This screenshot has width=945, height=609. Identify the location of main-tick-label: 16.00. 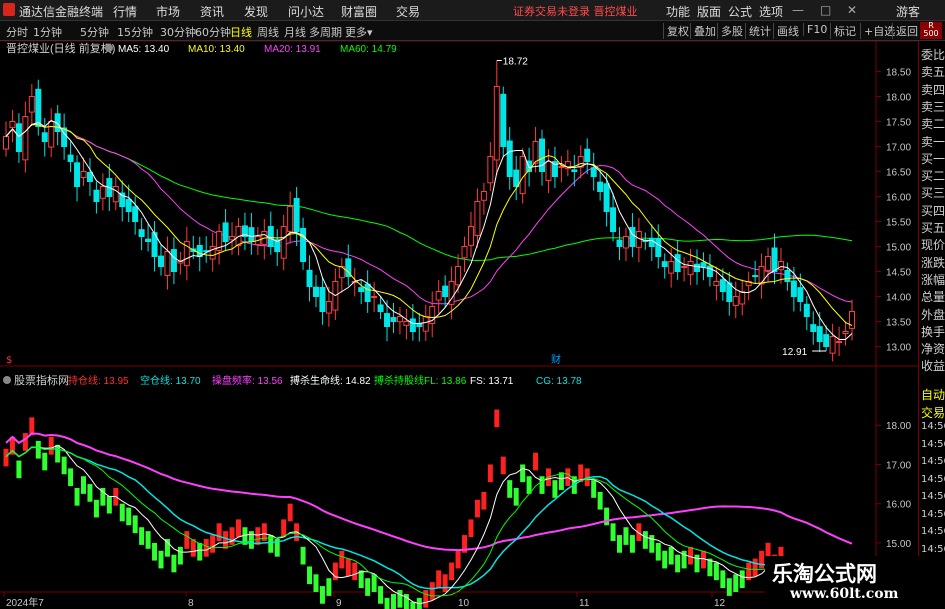
(898, 198).